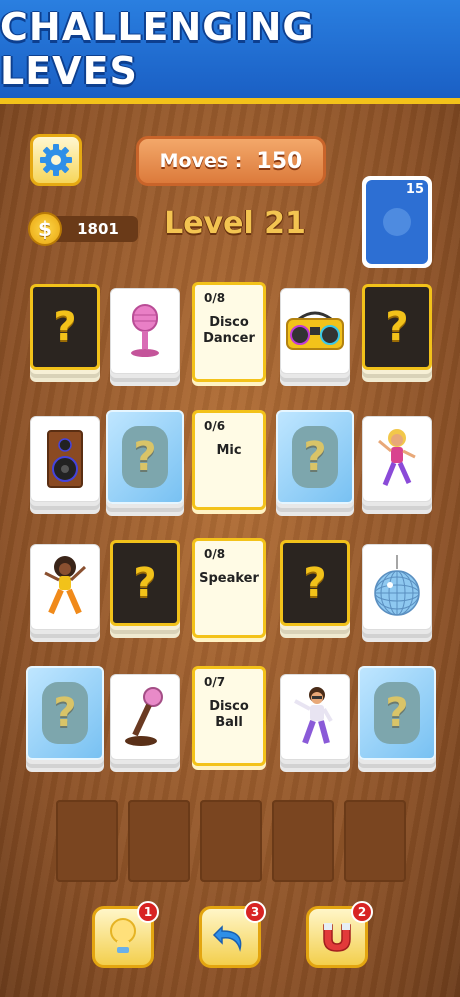 The image size is (460, 997). Describe the element at coordinates (148, 912) in the screenshot. I see `booster-count-badge: 1` at that location.